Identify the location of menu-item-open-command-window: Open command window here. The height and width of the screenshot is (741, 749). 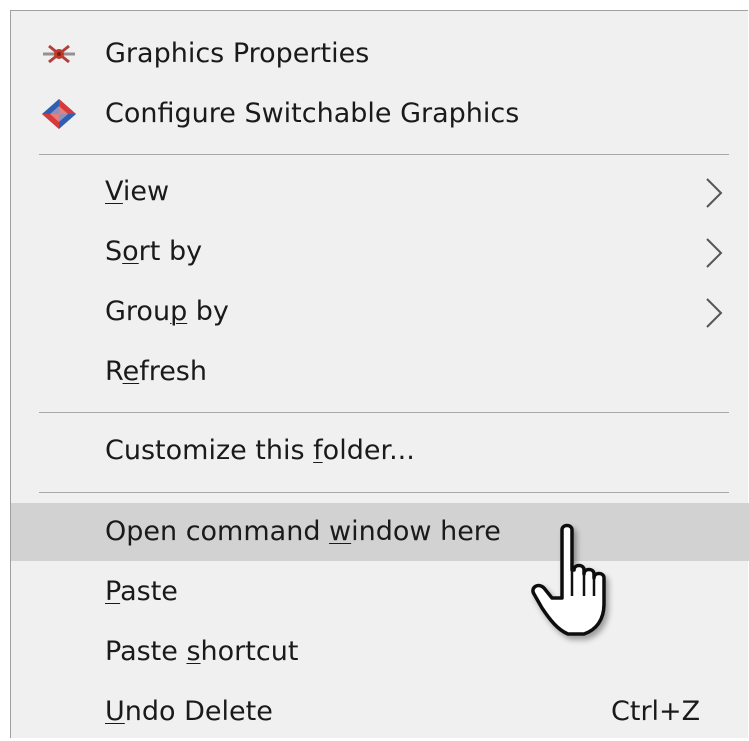
(380, 532).